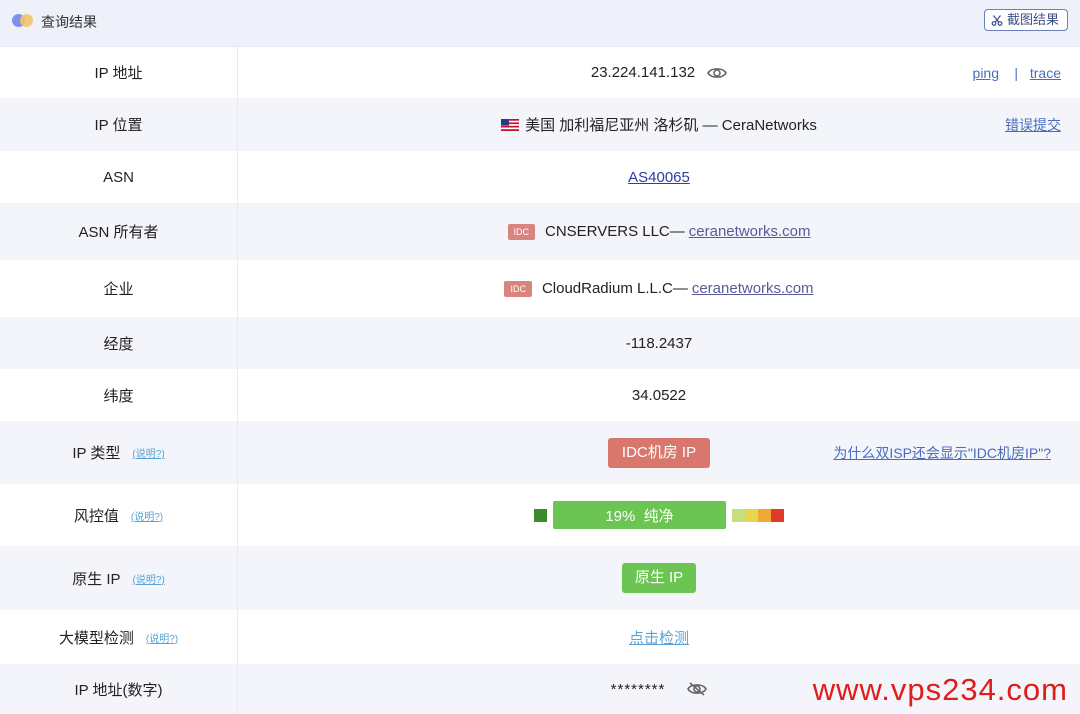  Describe the element at coordinates (96, 579) in the screenshot. I see `row-label: 原生 IP` at that location.